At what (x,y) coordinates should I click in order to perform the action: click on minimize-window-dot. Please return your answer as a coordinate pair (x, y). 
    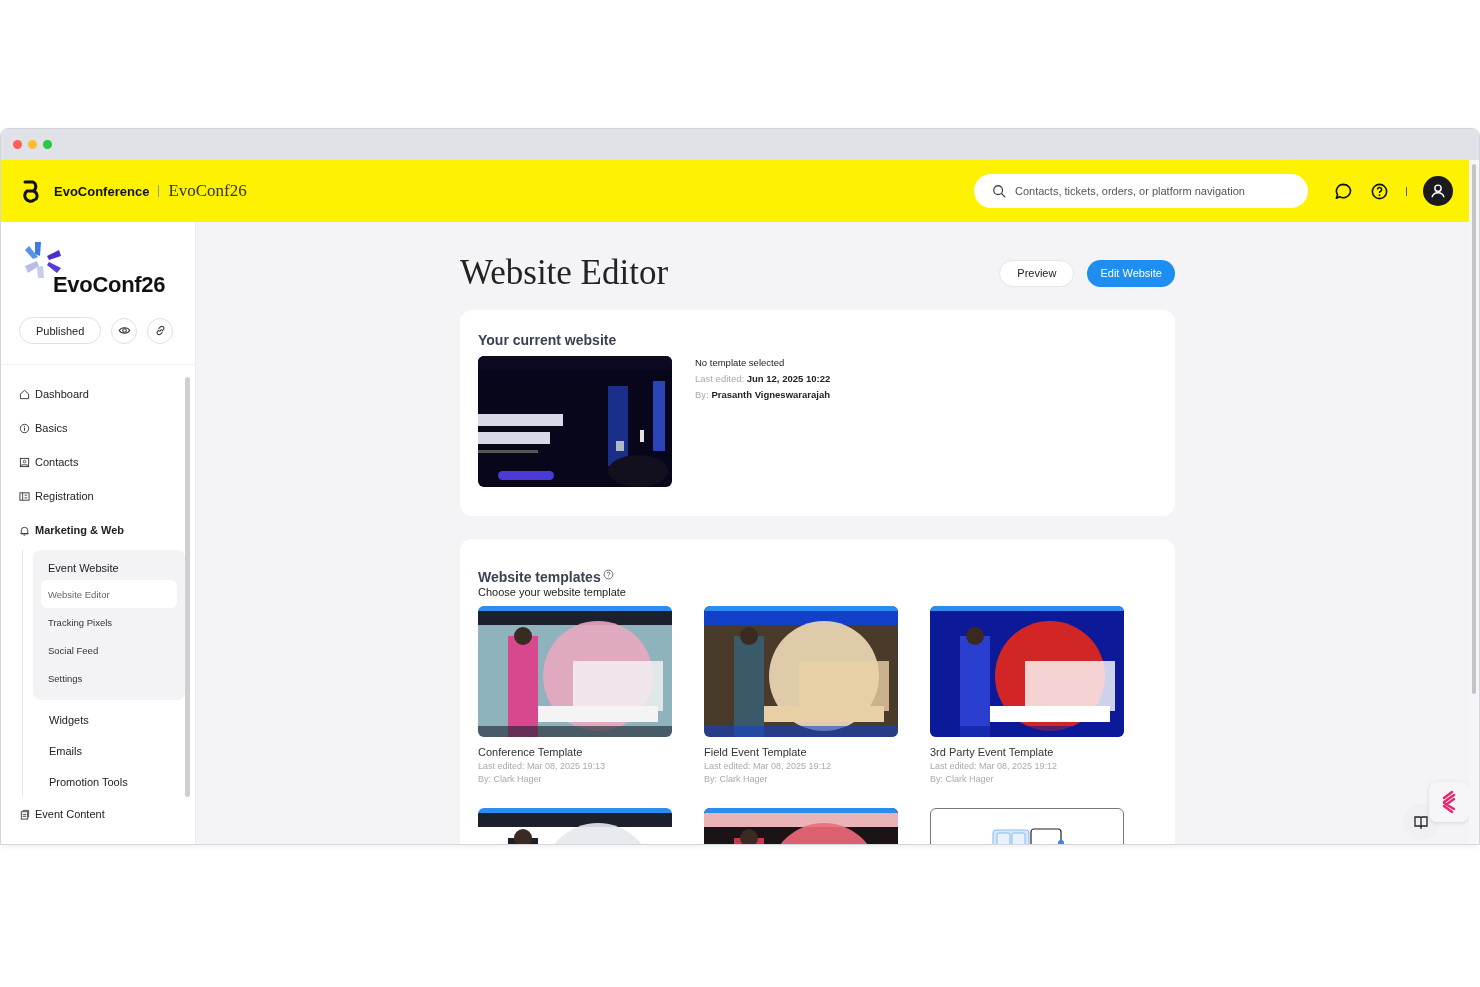
    Looking at the image, I should click on (32, 144).